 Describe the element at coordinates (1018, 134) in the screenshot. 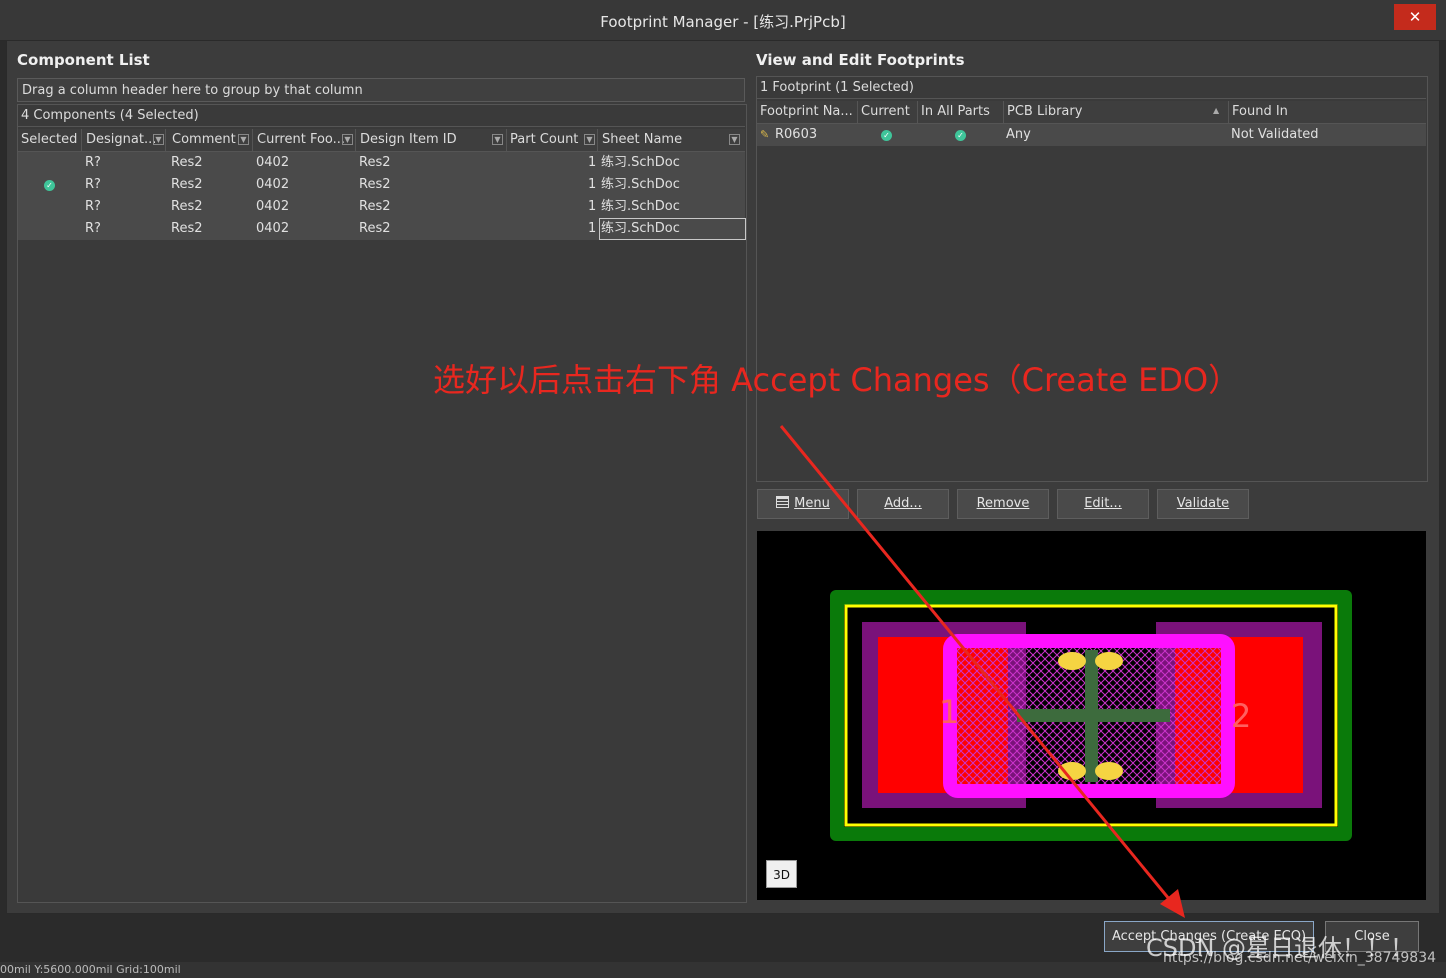

I see `cell-pcb-library: Any` at that location.